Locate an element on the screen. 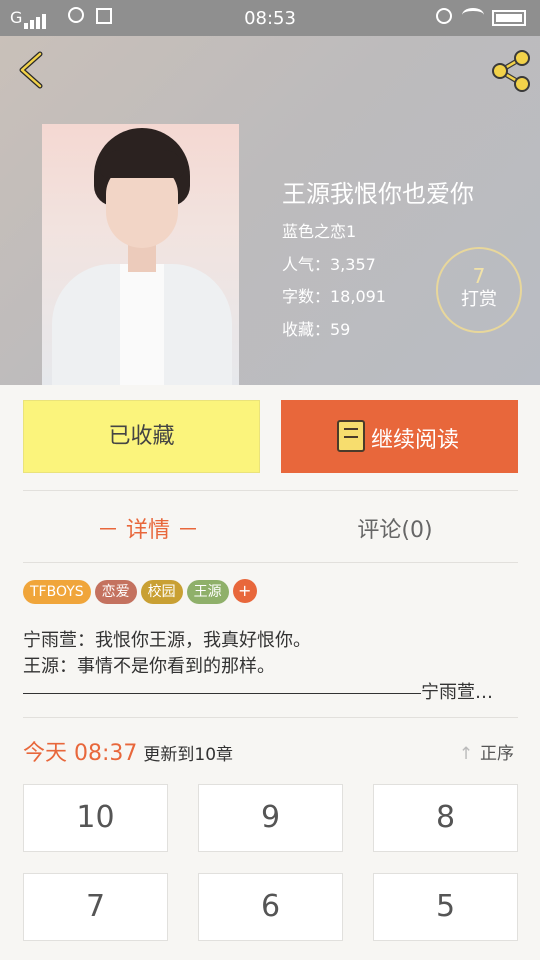  tag-list: TFBOYS 恋爱 校园 王源 + is located at coordinates (142, 591).